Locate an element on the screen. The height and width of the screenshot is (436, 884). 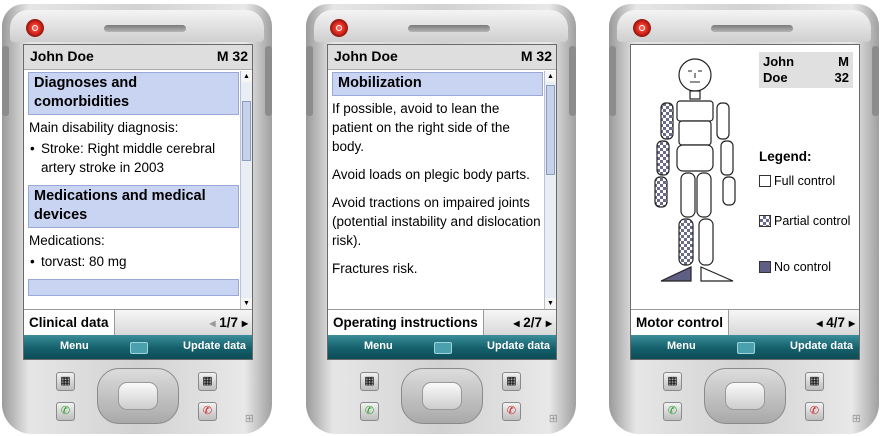
tab-clinical-data: Clinical data is located at coordinates (69, 322).